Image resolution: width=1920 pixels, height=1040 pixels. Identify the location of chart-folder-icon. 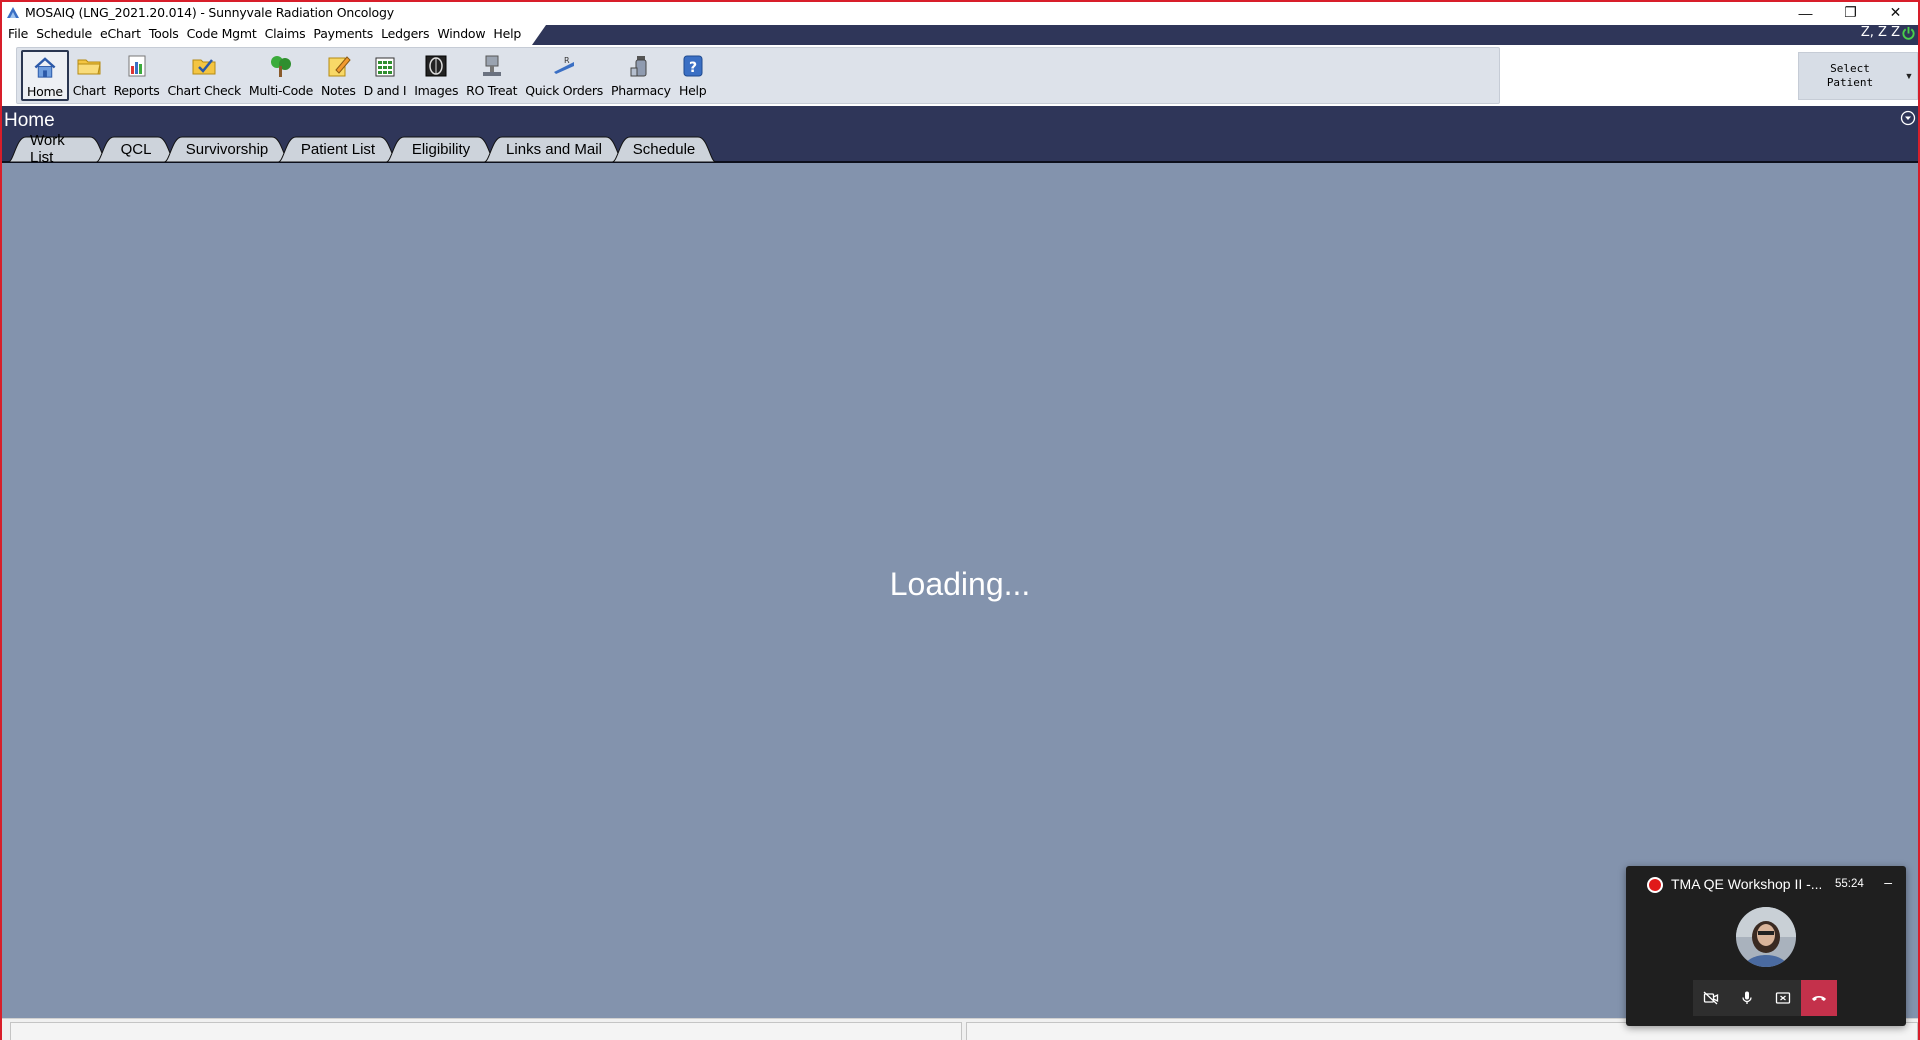
(89, 67).